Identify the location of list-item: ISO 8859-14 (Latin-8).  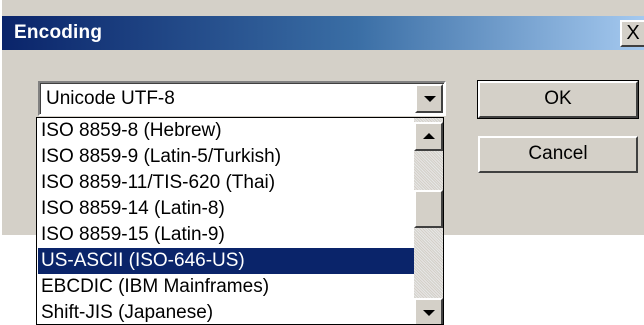
(226, 209).